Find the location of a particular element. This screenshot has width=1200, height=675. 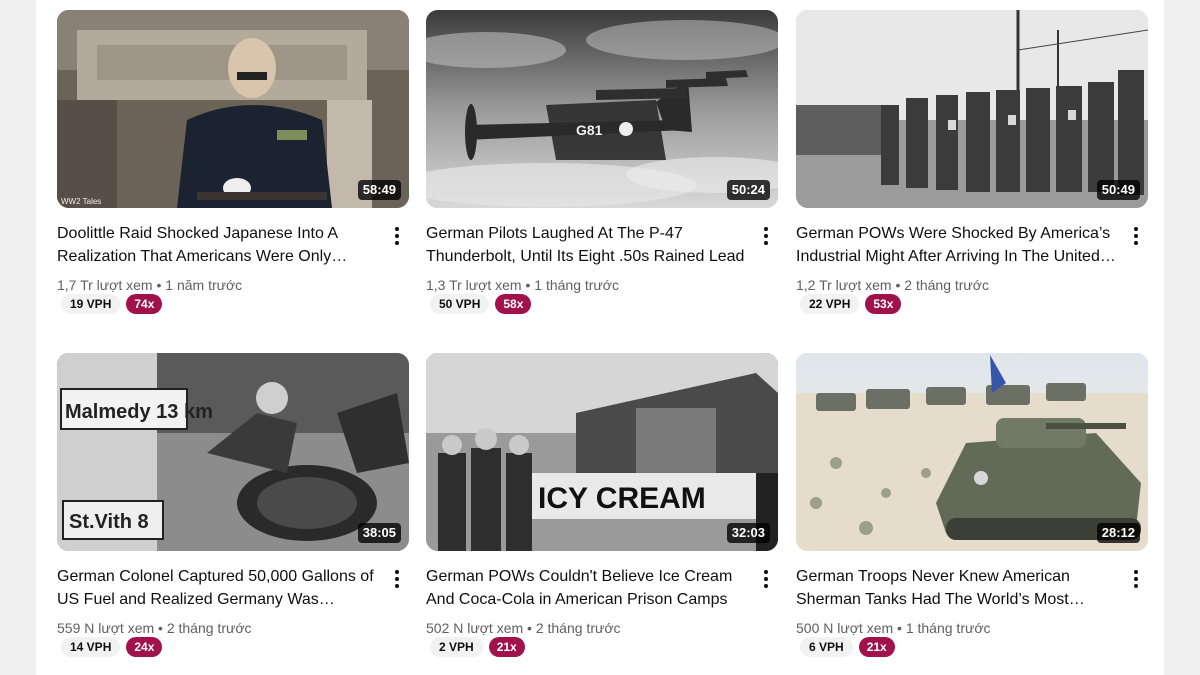

thumbnail-image: ICY CREAM is located at coordinates (602, 452).